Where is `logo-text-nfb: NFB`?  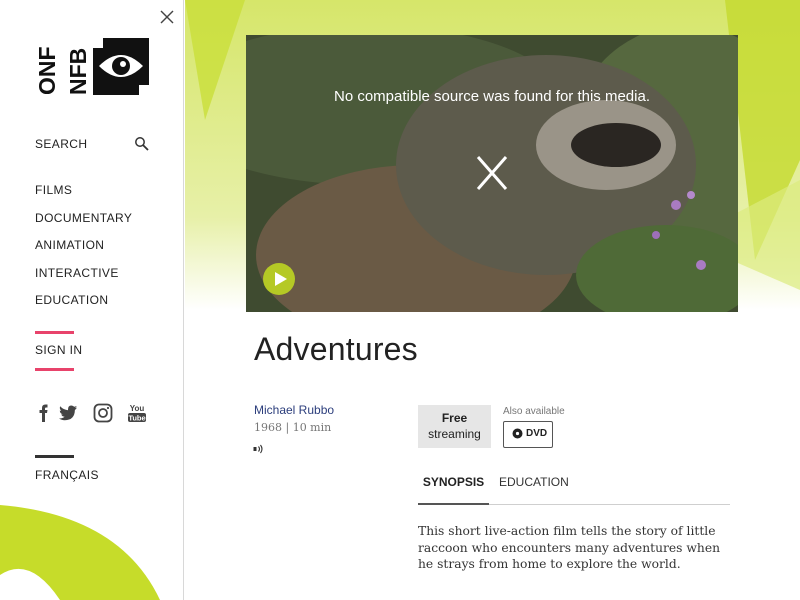 logo-text-nfb: NFB is located at coordinates (78, 71).